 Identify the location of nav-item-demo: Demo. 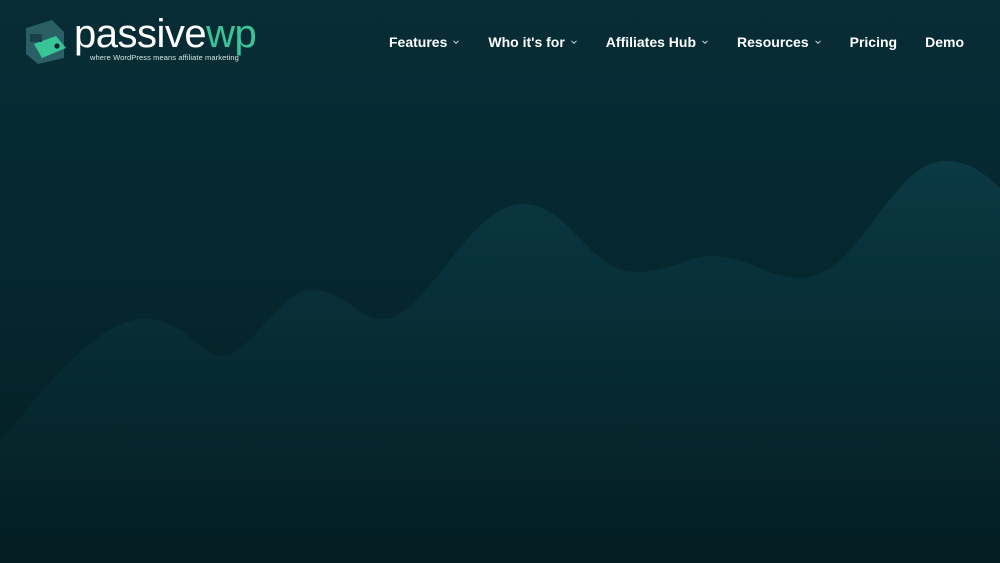
(944, 42).